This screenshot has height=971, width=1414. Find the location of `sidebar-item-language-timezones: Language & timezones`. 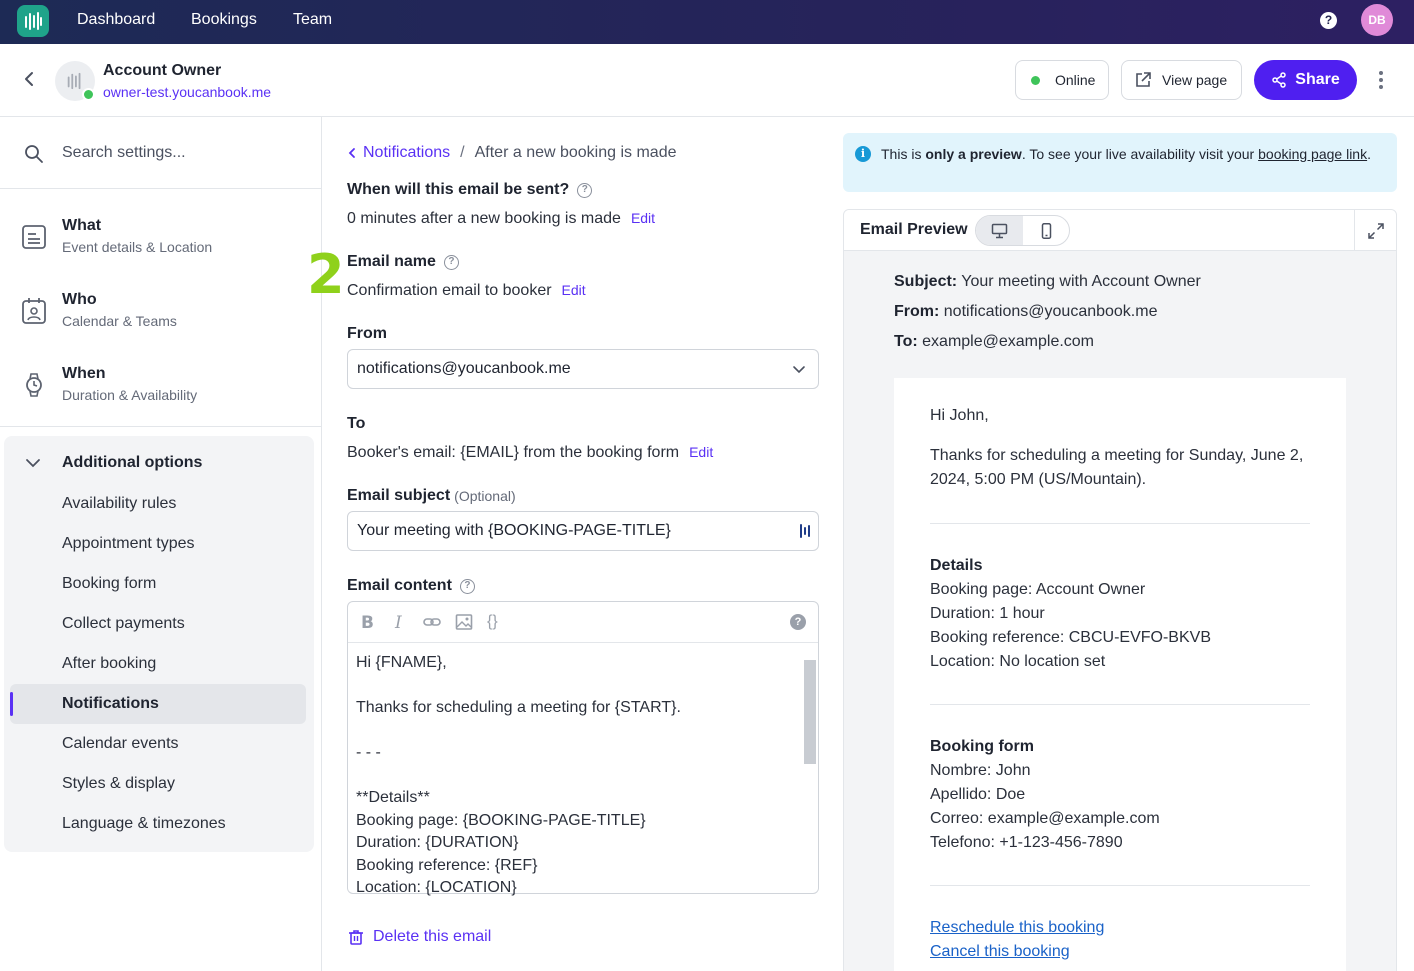

sidebar-item-language-timezones: Language & timezones is located at coordinates (158, 824).